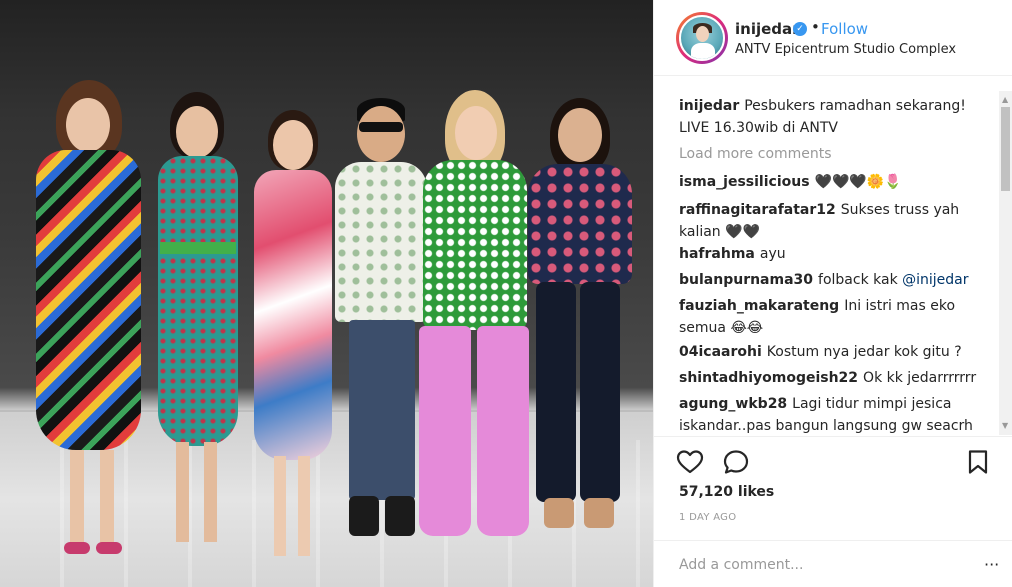  I want to click on bookmark-icon, so click(978, 462).